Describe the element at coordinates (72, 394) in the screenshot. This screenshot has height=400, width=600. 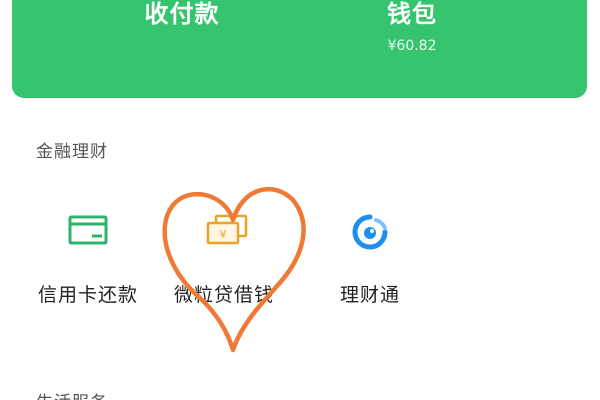
I see `section-title-life-services: 生活服务` at that location.